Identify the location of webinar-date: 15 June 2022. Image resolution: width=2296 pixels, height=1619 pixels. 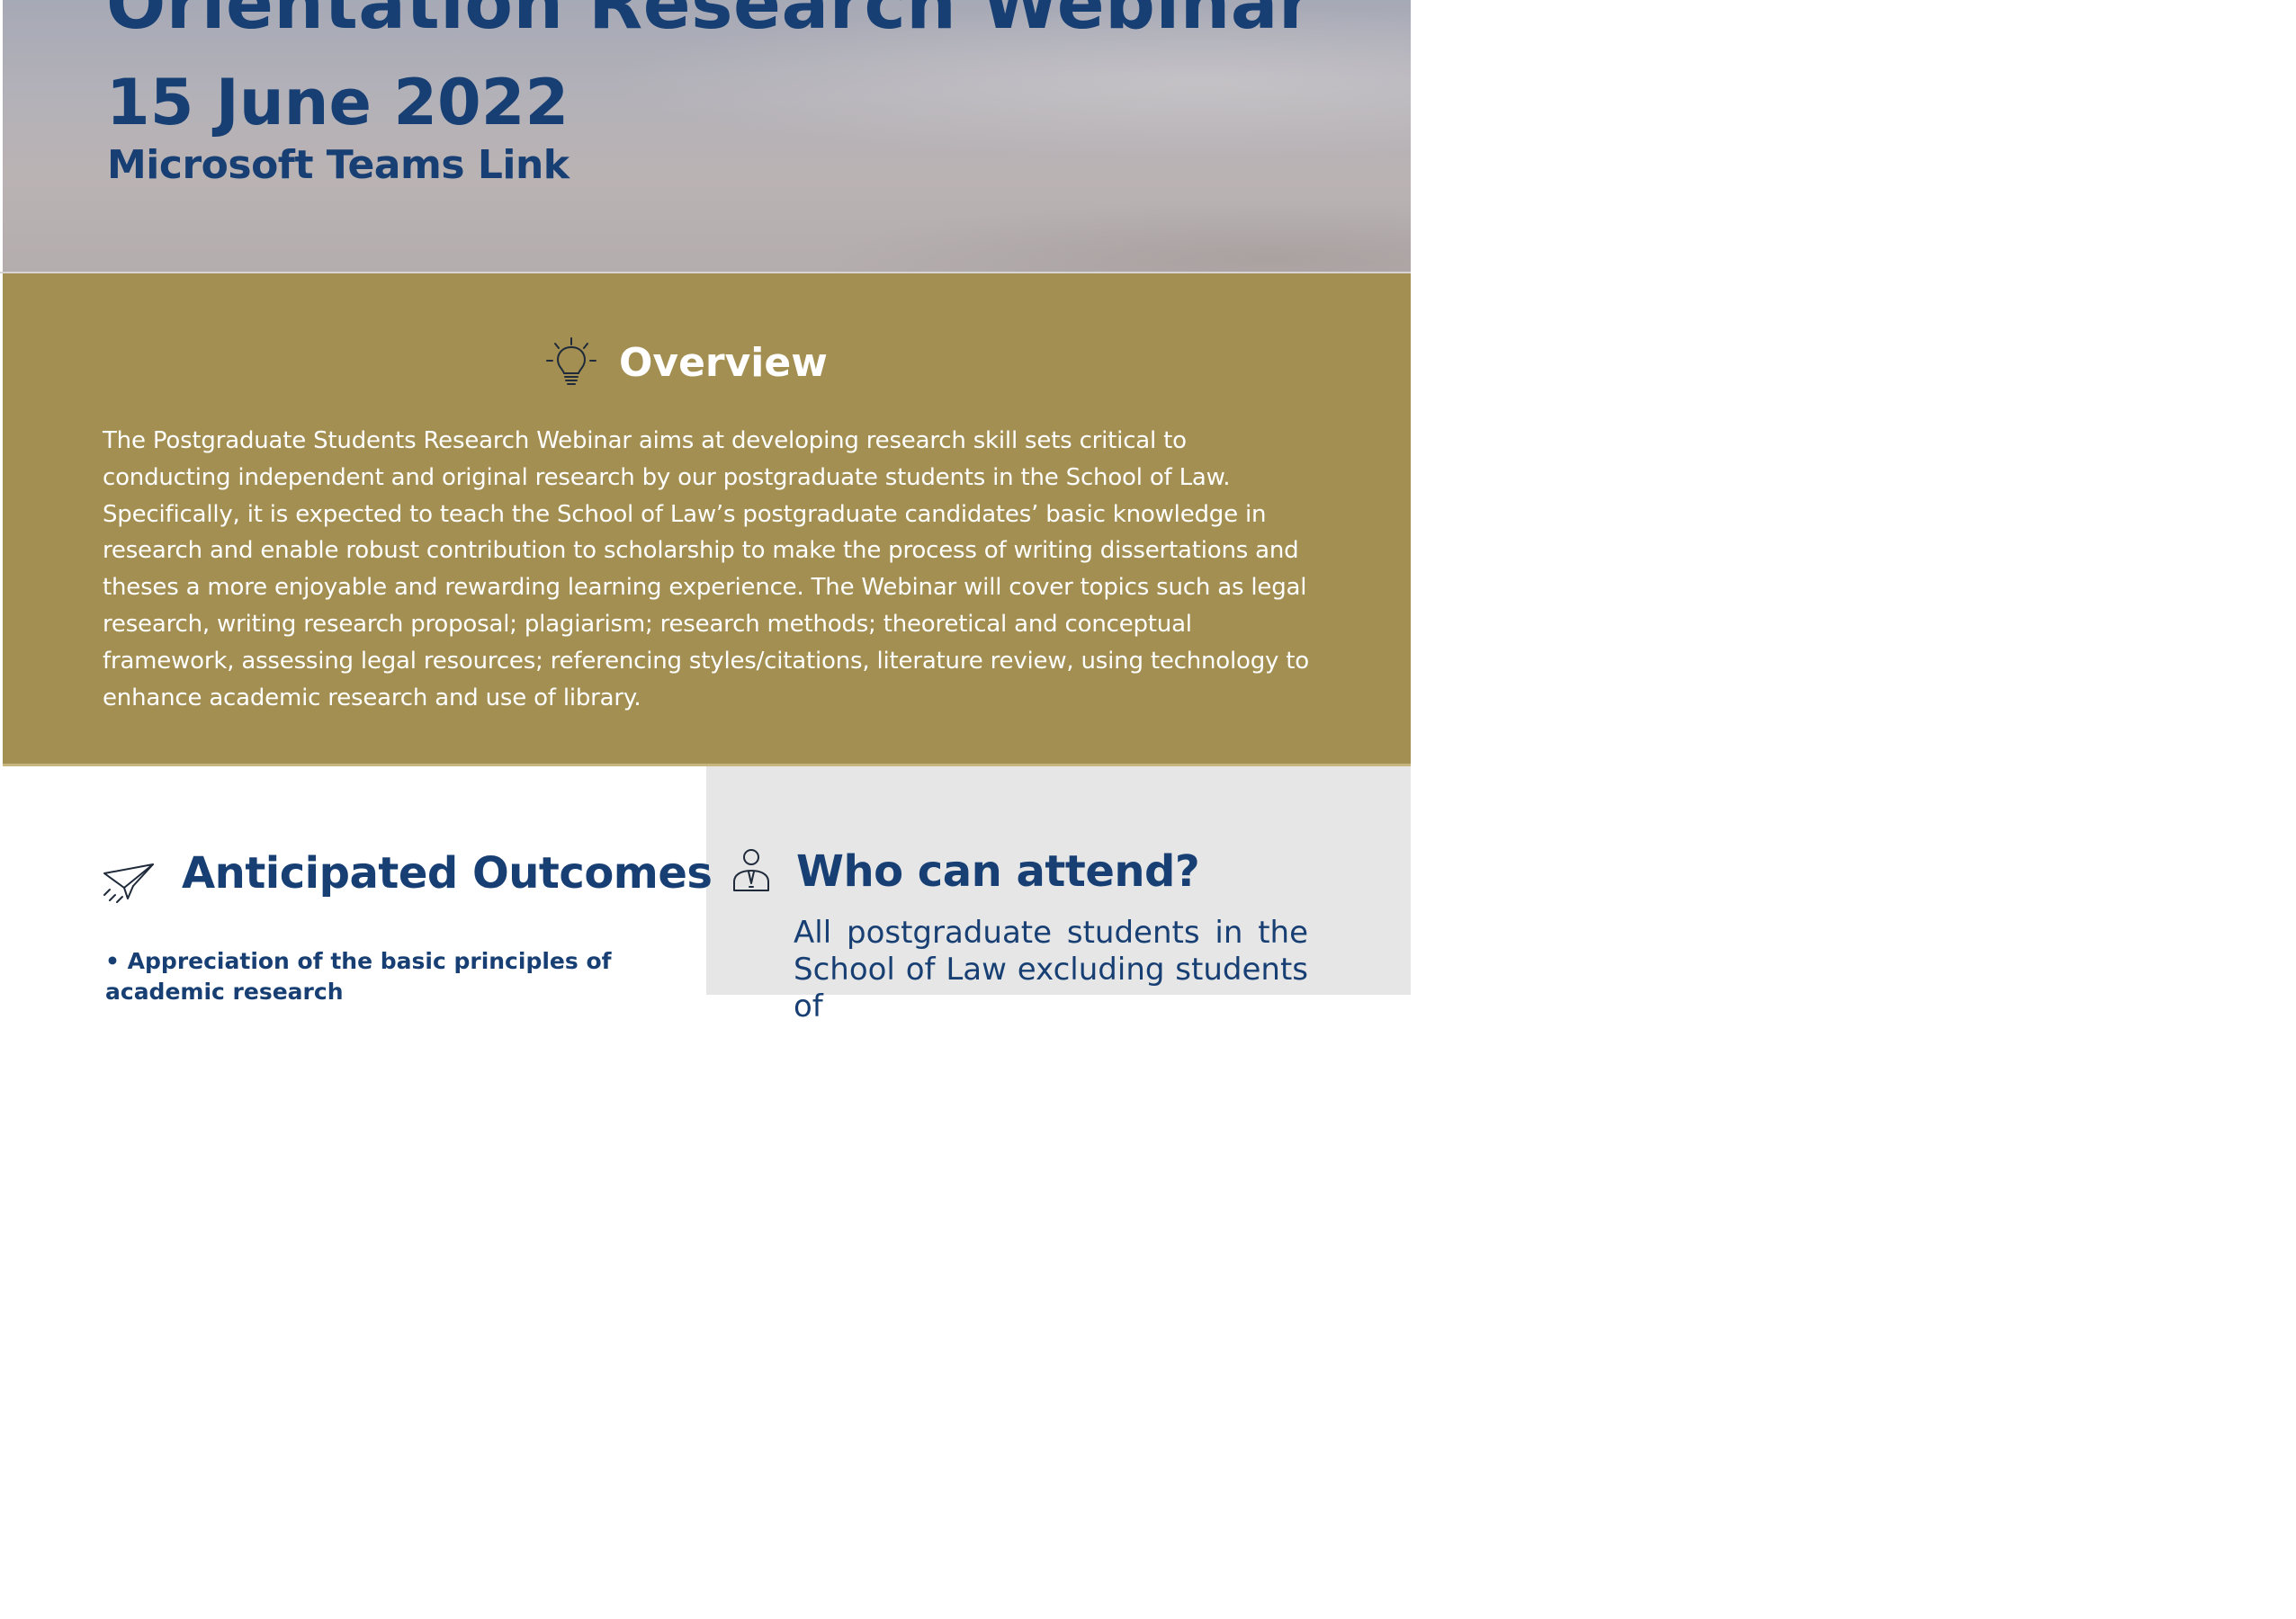
(338, 103).